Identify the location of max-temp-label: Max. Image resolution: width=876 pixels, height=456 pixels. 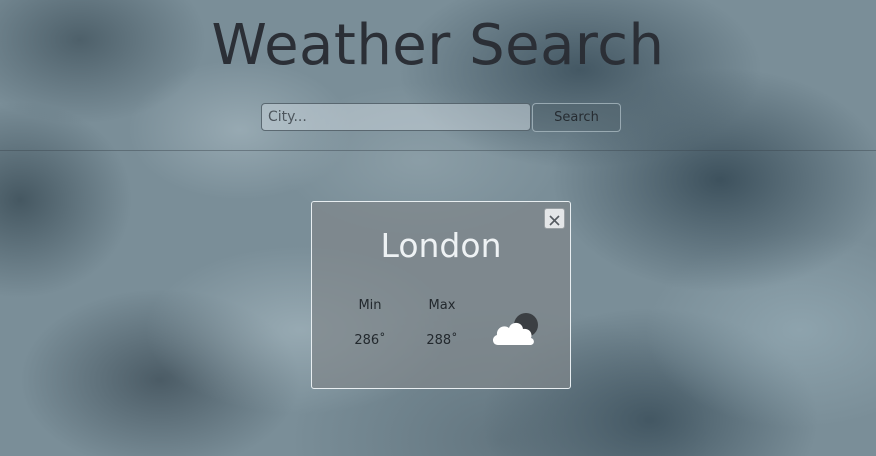
(442, 305).